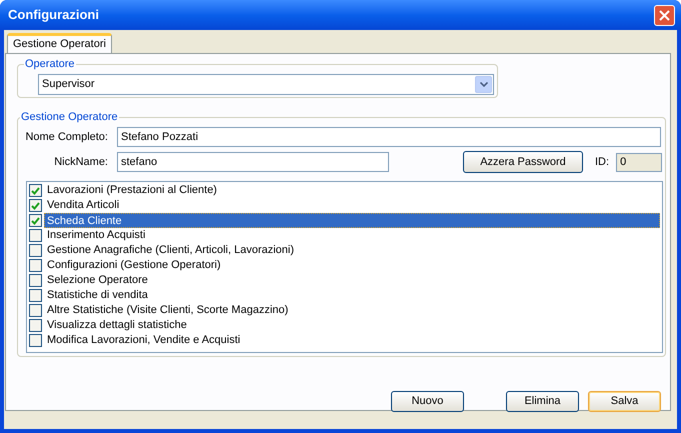 This screenshot has width=681, height=433. What do you see at coordinates (80, 162) in the screenshot?
I see `field-label: NickName:` at bounding box center [80, 162].